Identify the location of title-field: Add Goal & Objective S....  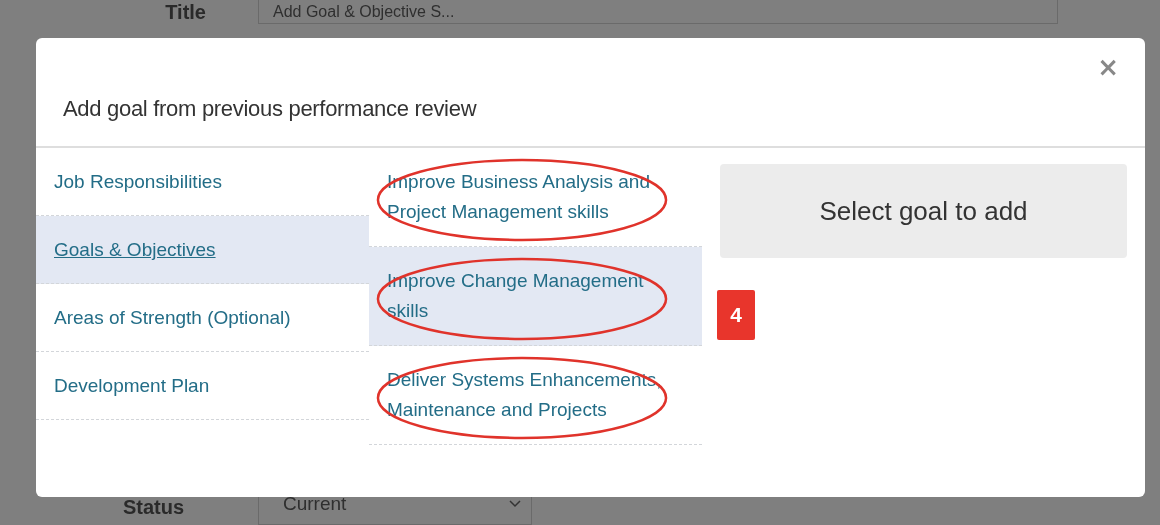
(658, 12).